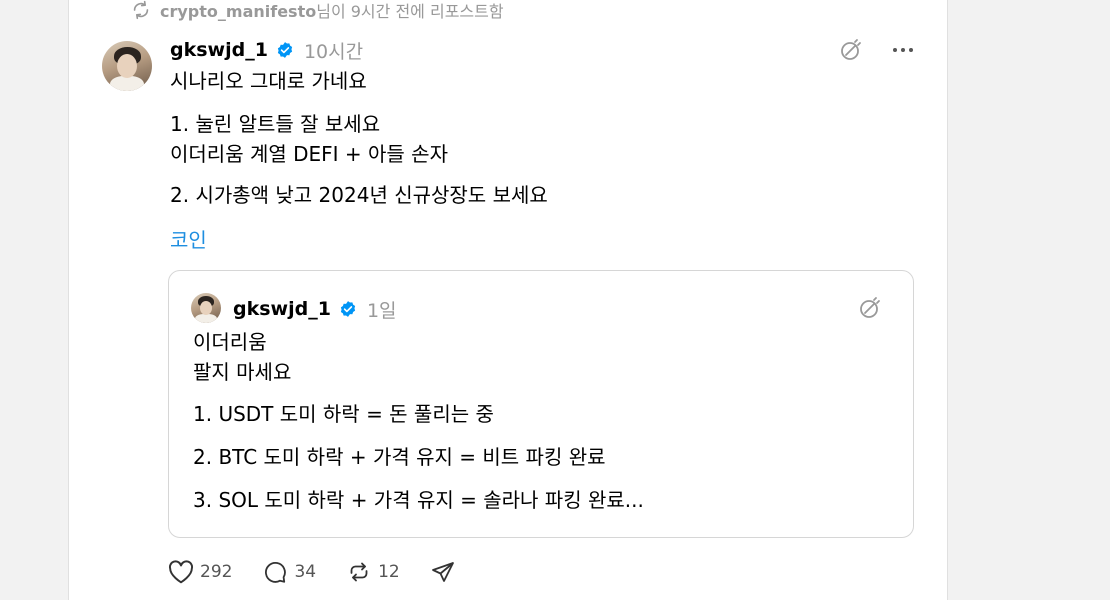 The height and width of the screenshot is (600, 1110). I want to click on quote-line: 팔지 마세요, so click(242, 372).